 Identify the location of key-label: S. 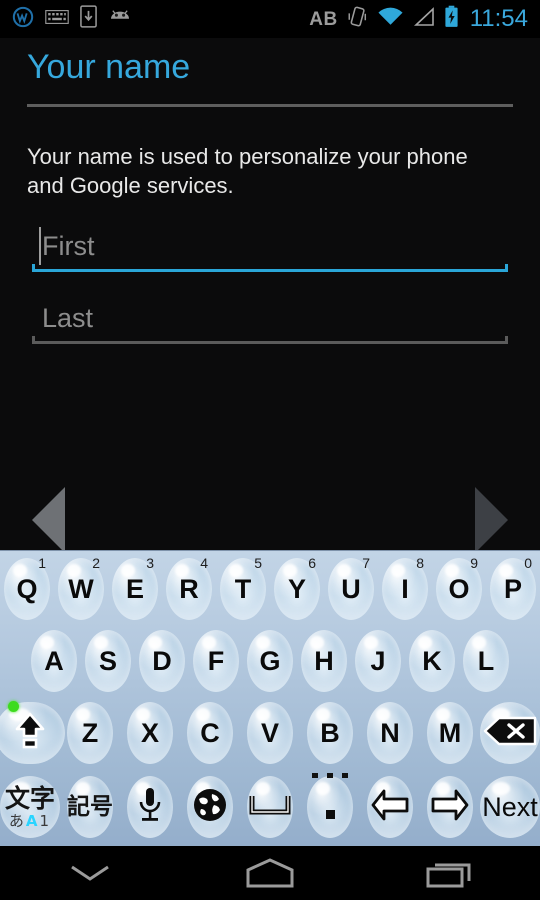
(107, 660).